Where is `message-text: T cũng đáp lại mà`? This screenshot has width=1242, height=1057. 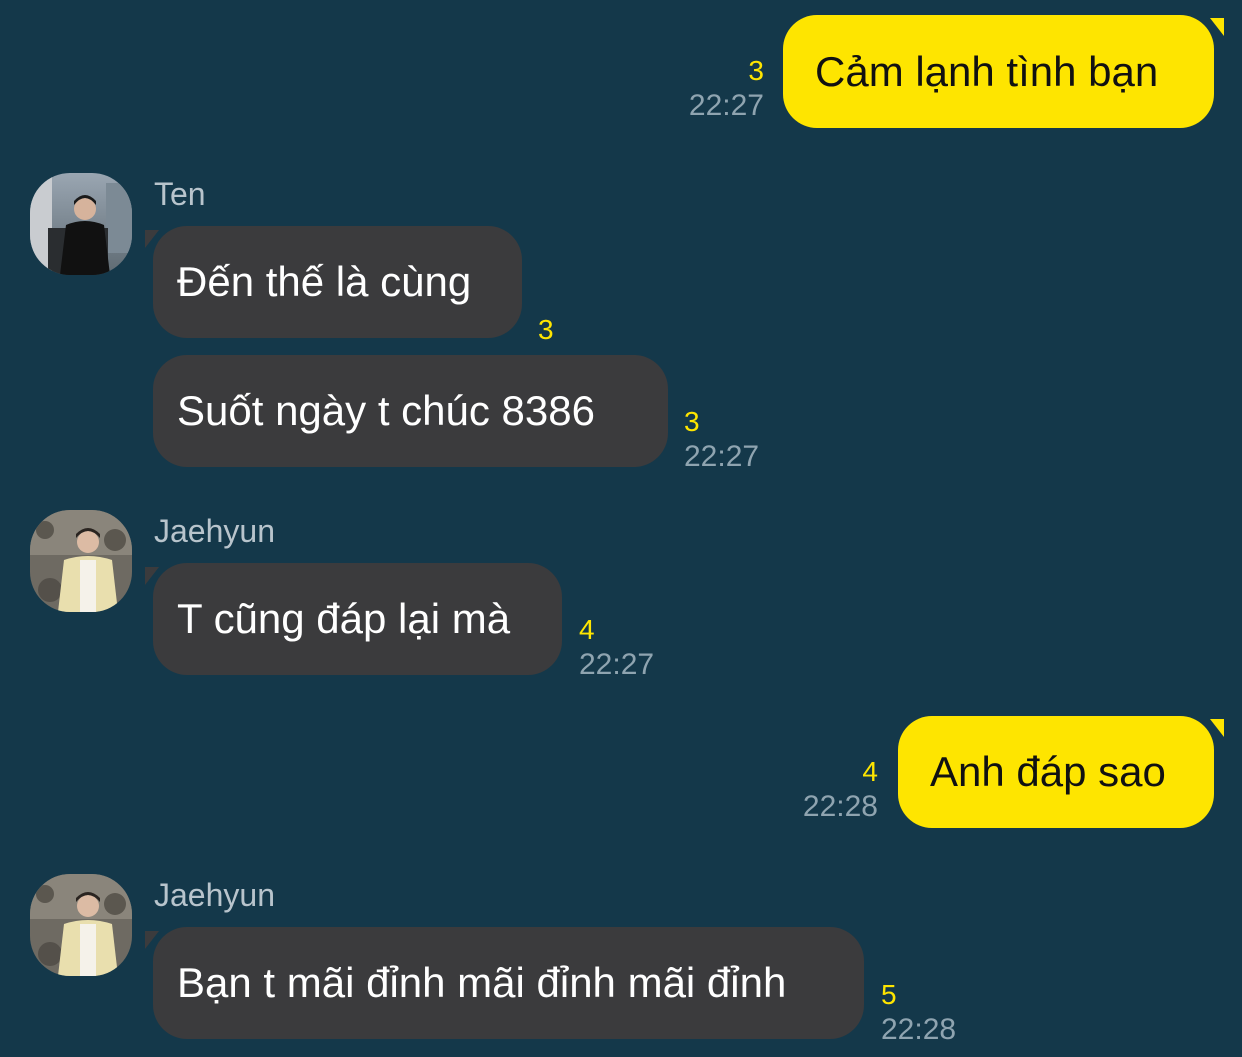
message-text: T cũng đáp lại mà is located at coordinates (344, 618).